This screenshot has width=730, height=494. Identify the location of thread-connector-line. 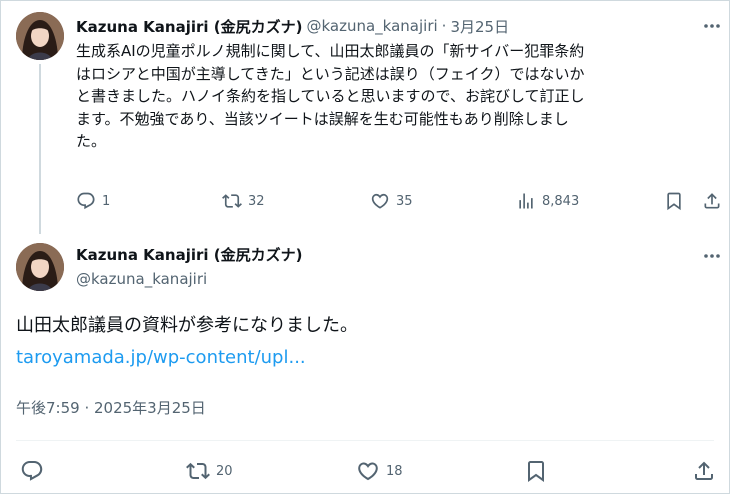
(40, 149).